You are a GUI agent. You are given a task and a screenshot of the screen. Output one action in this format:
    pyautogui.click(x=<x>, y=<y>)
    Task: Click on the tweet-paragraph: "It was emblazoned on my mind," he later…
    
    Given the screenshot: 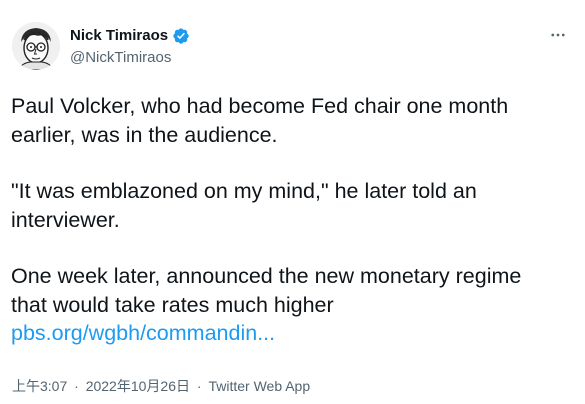 What is the action you would take?
    pyautogui.click(x=293, y=205)
    